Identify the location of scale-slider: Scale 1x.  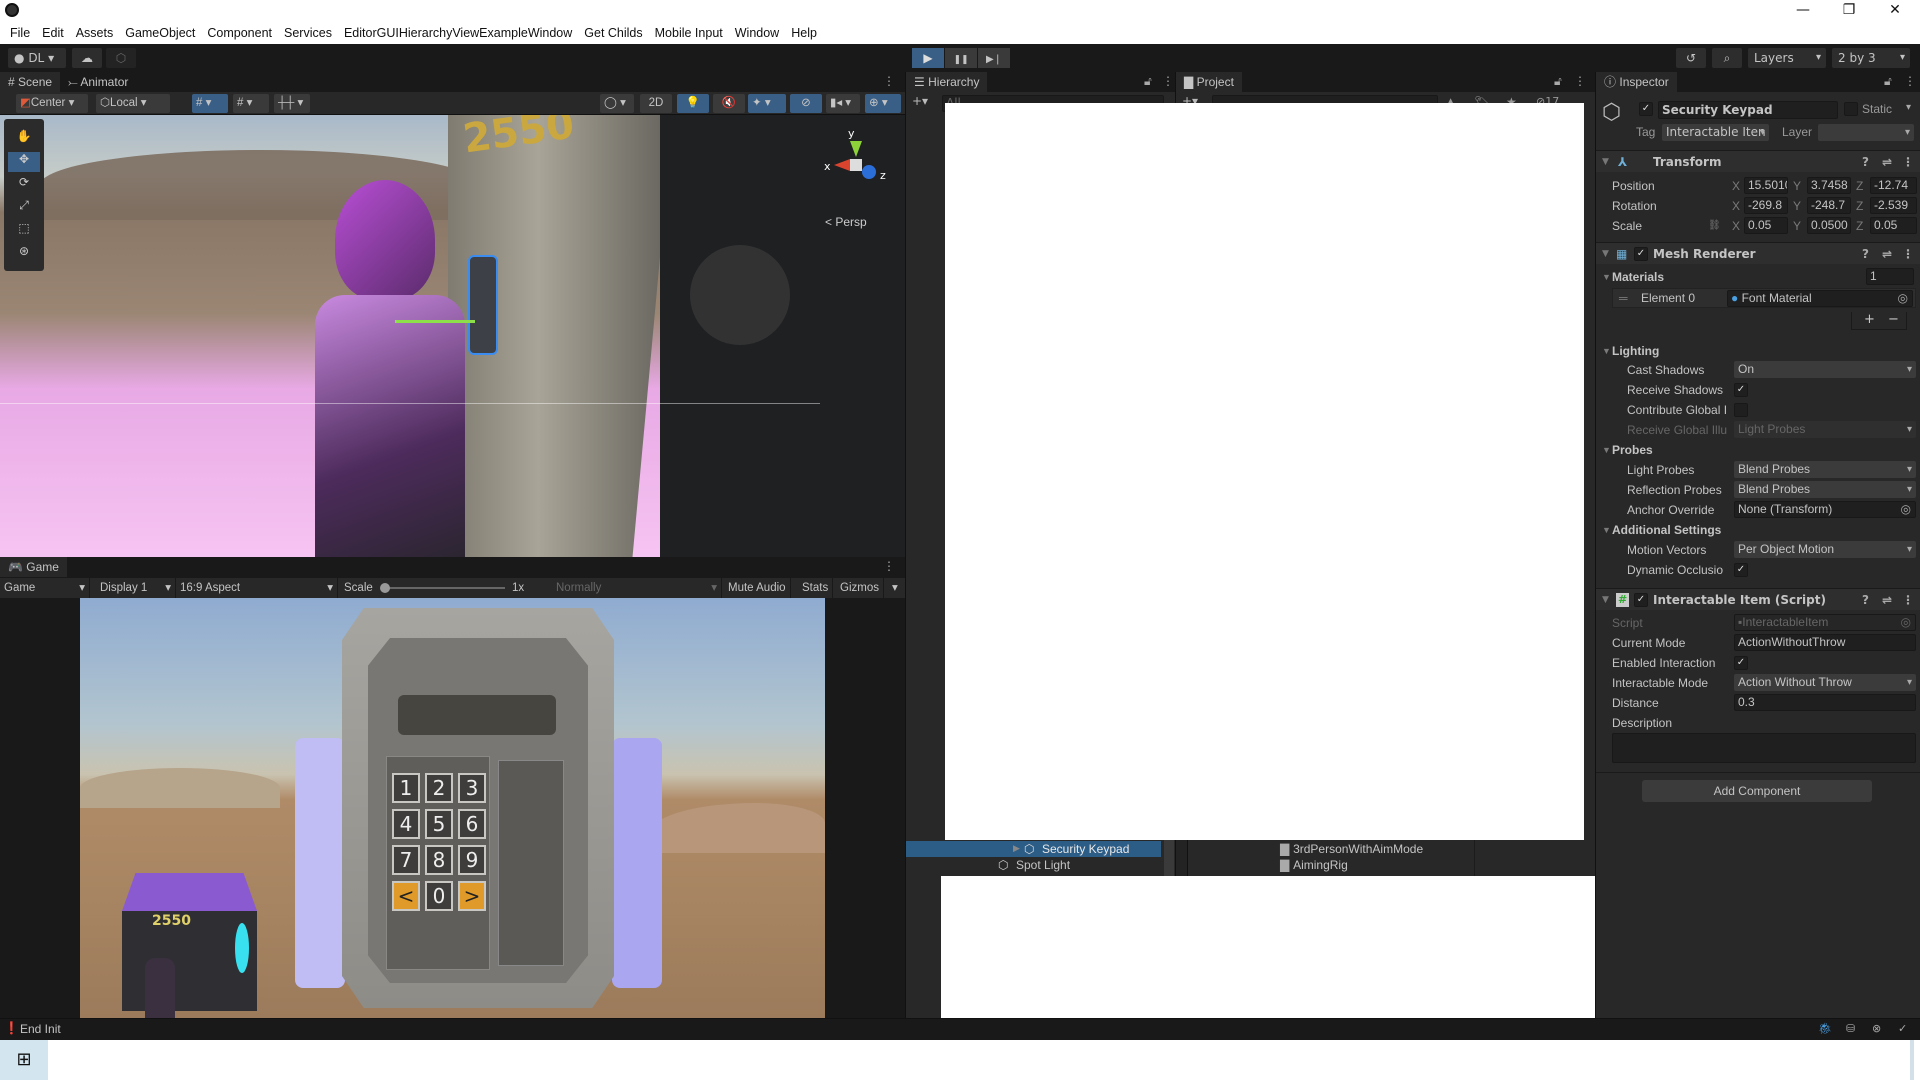
(445, 588).